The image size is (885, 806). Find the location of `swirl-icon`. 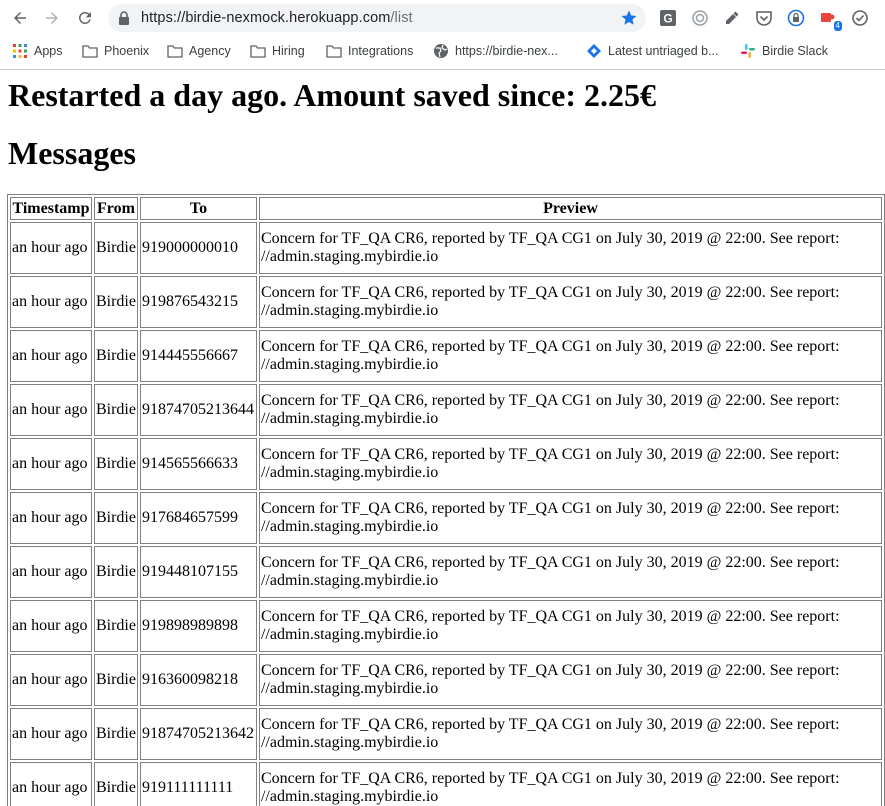

swirl-icon is located at coordinates (700, 18).